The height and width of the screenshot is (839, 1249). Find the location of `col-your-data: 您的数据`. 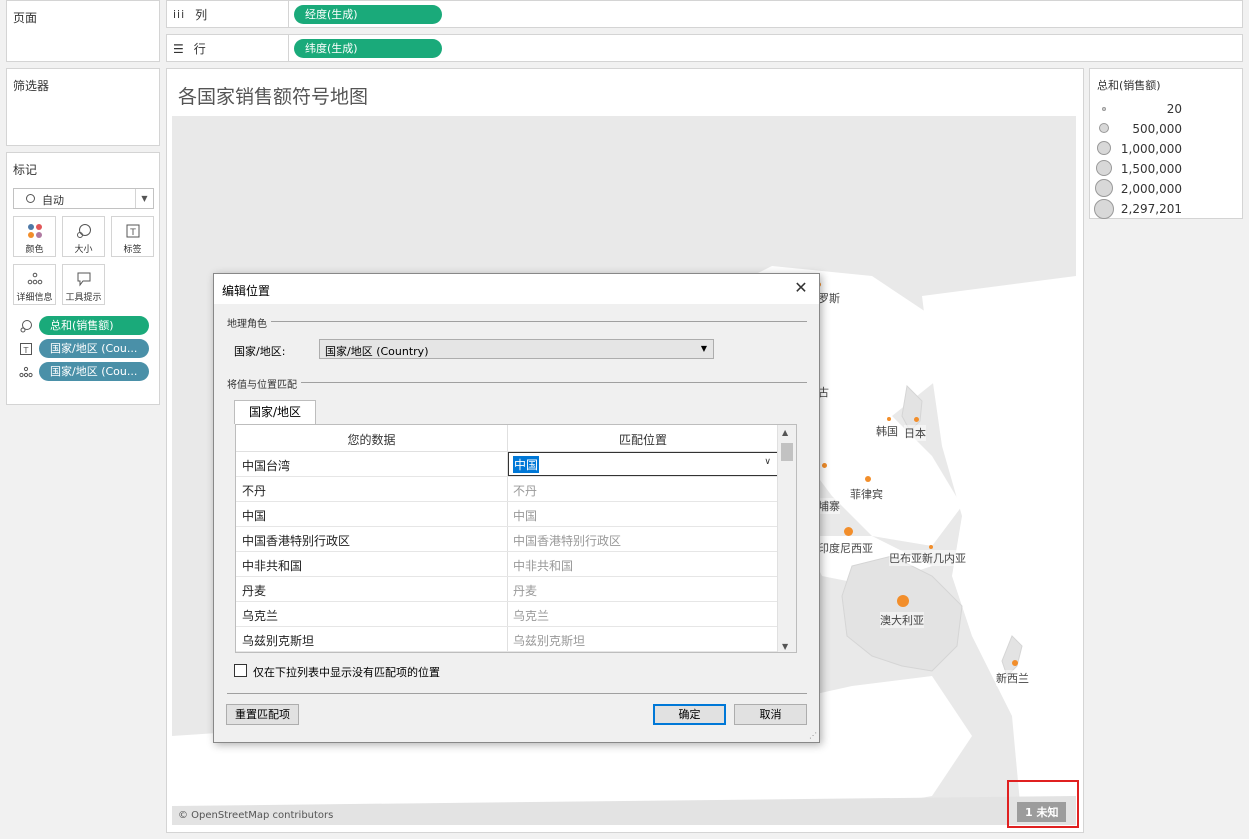

col-your-data: 您的数据 is located at coordinates (371, 439).